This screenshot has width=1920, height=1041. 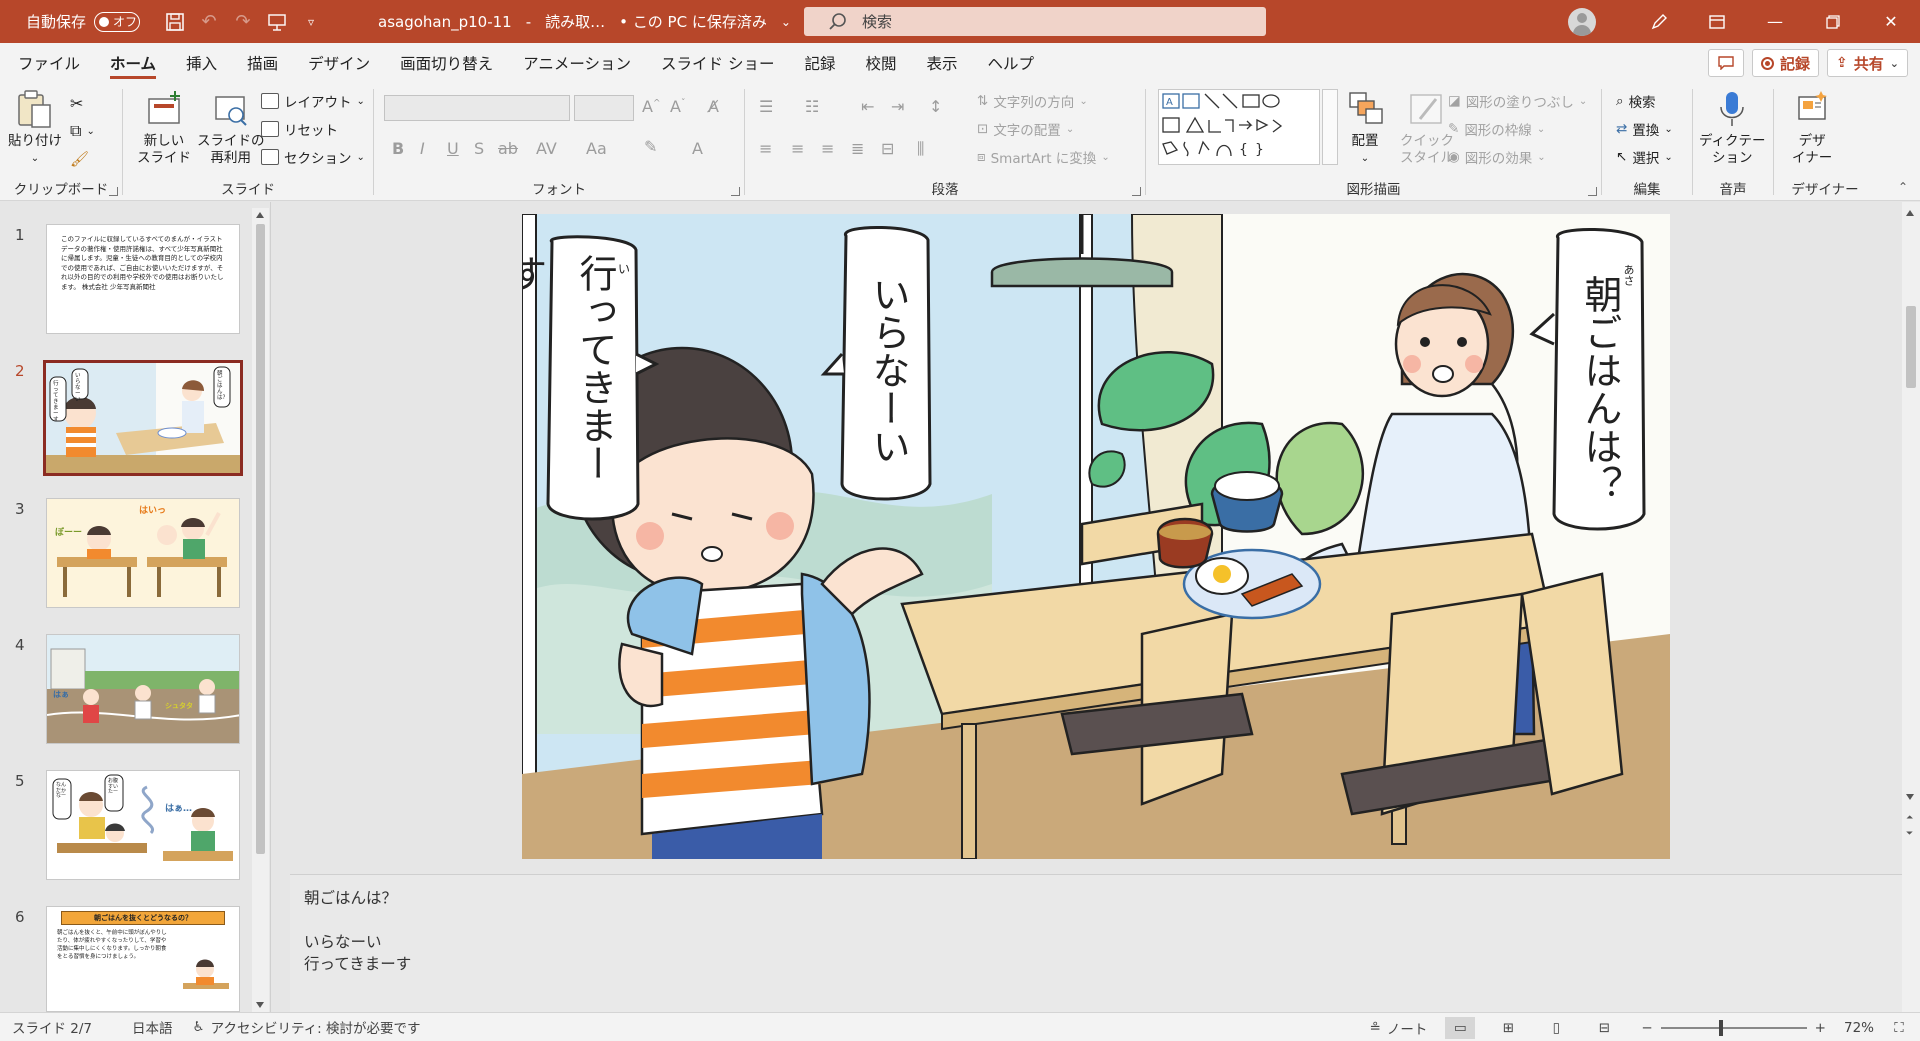 What do you see at coordinates (479, 148) in the screenshot?
I see `shadow-icon: S` at bounding box center [479, 148].